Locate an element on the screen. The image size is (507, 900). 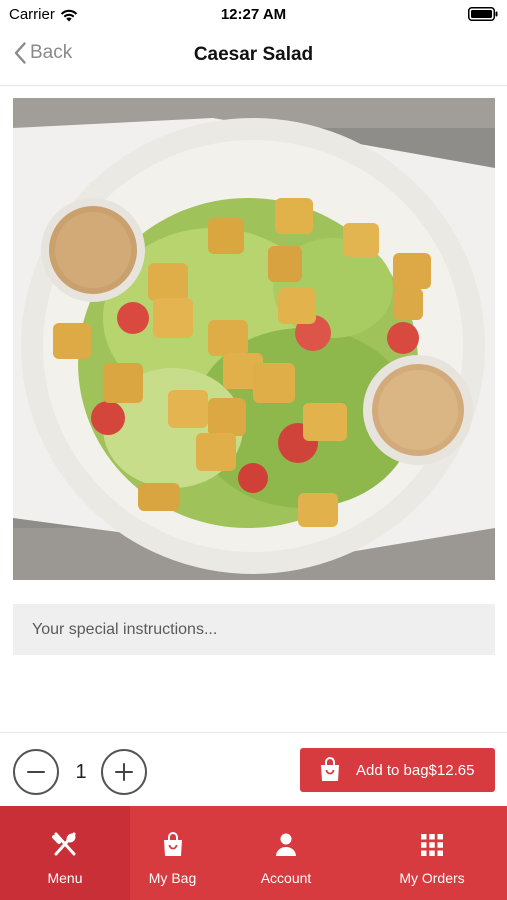
increase-quantity-button is located at coordinates (124, 772).